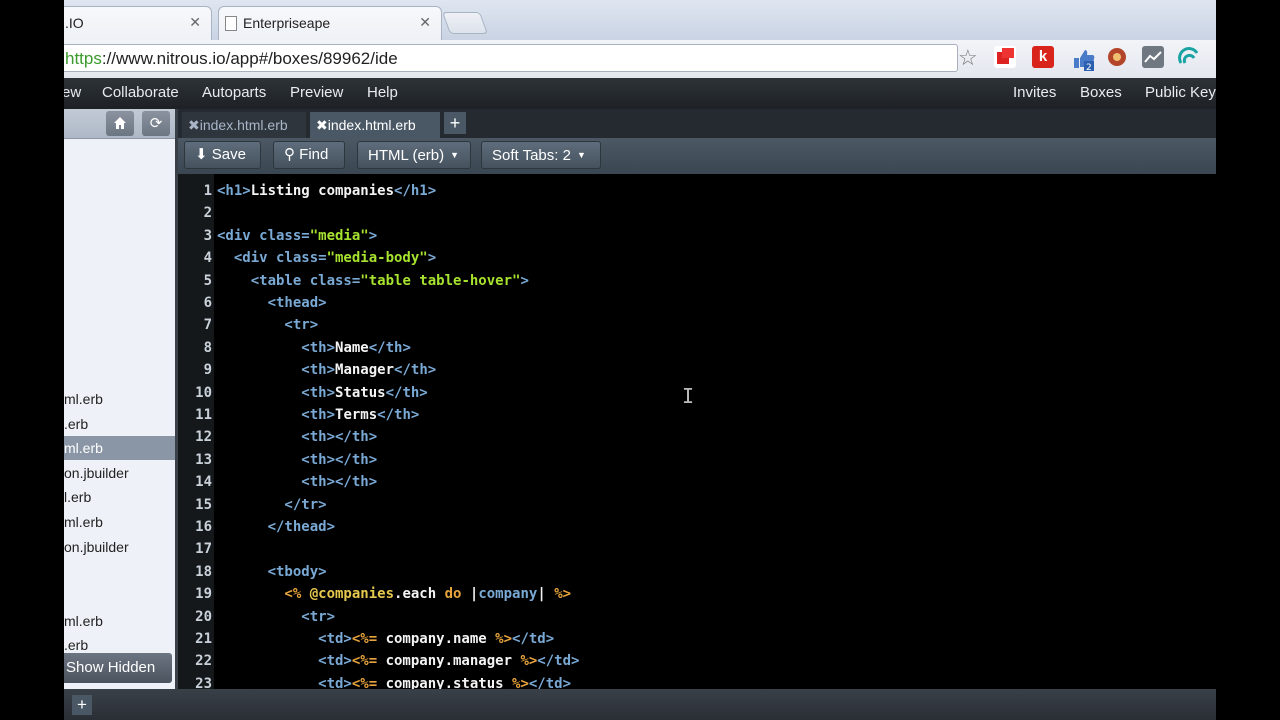  I want to click on chevron-down-icon: ▼, so click(581, 155).